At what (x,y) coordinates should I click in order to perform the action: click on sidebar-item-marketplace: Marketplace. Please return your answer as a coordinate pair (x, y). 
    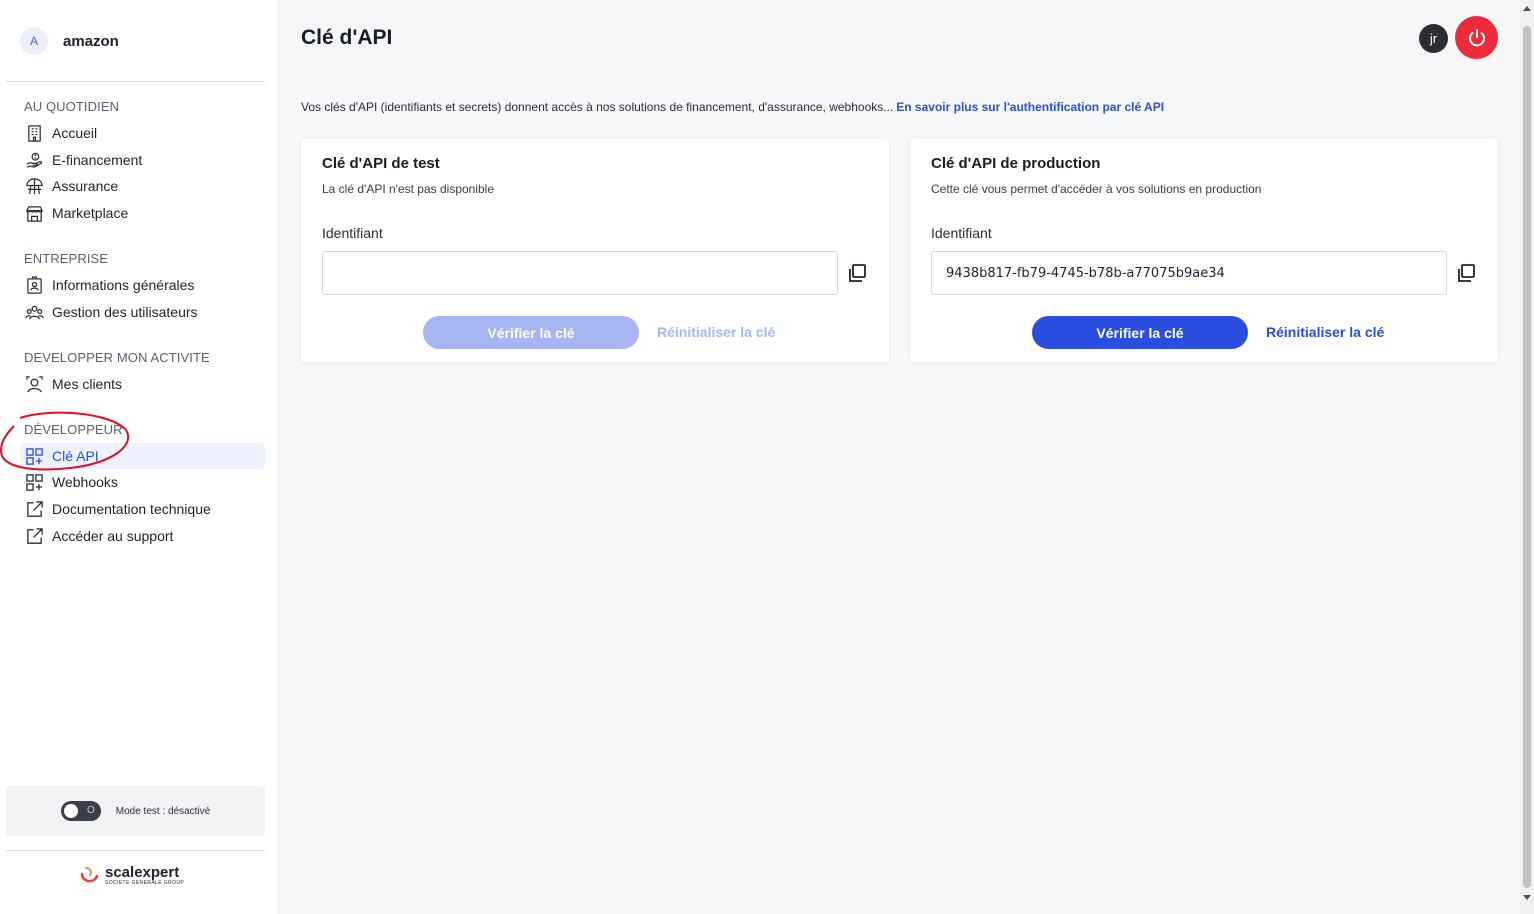
    Looking at the image, I should click on (142, 213).